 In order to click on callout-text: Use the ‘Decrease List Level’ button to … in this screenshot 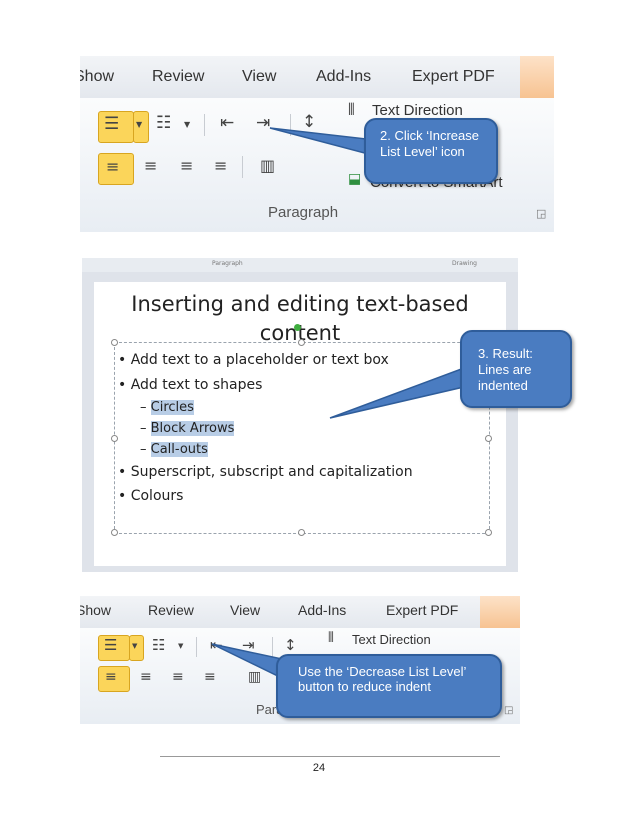, I will do `click(382, 679)`.